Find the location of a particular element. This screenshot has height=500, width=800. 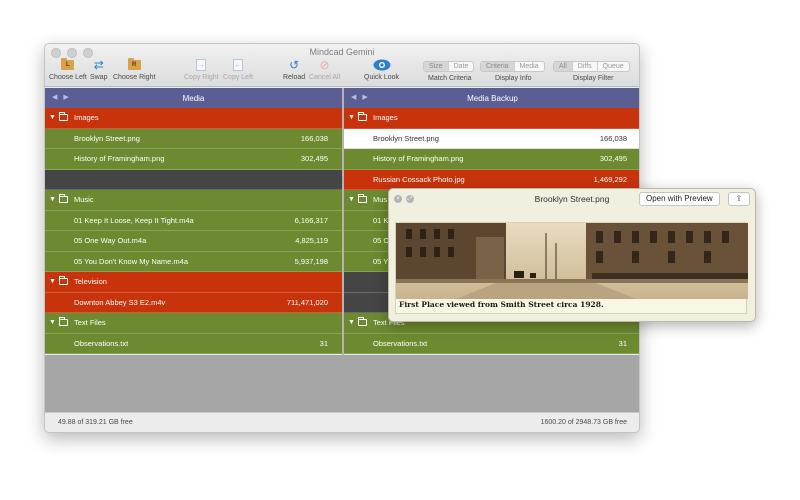

window-title: Mindcad Gemini is located at coordinates (342, 52).